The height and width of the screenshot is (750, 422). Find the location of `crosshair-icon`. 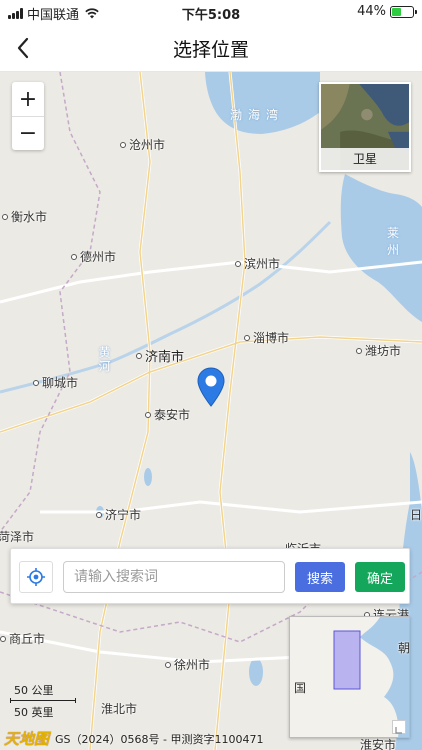

crosshair-icon is located at coordinates (36, 577).